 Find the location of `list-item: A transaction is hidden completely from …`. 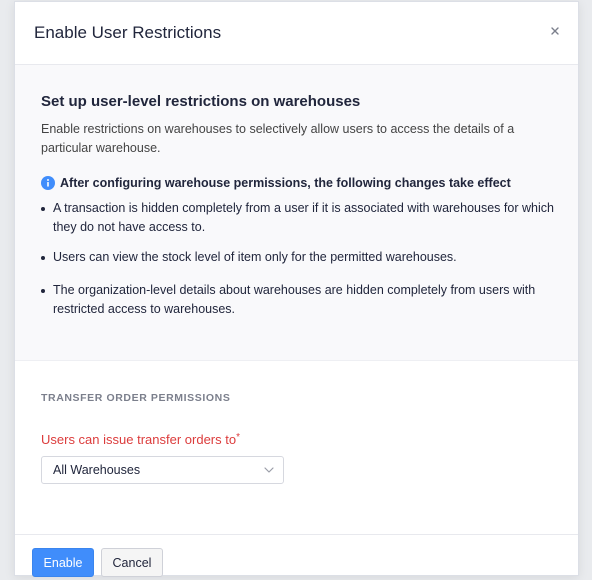

list-item: A transaction is hidden completely from … is located at coordinates (304, 218).